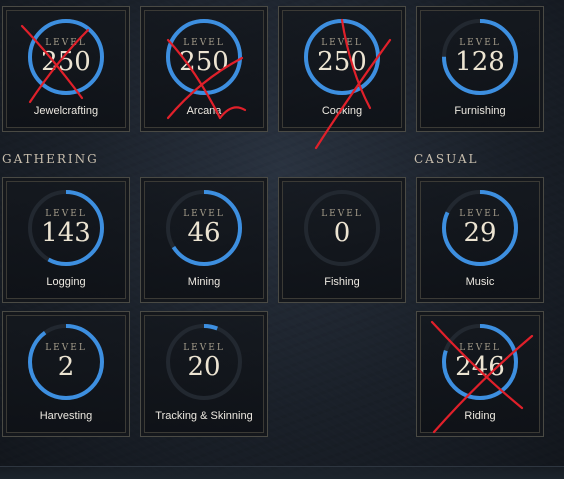  I want to click on skill-name: Harvesting, so click(66, 416).